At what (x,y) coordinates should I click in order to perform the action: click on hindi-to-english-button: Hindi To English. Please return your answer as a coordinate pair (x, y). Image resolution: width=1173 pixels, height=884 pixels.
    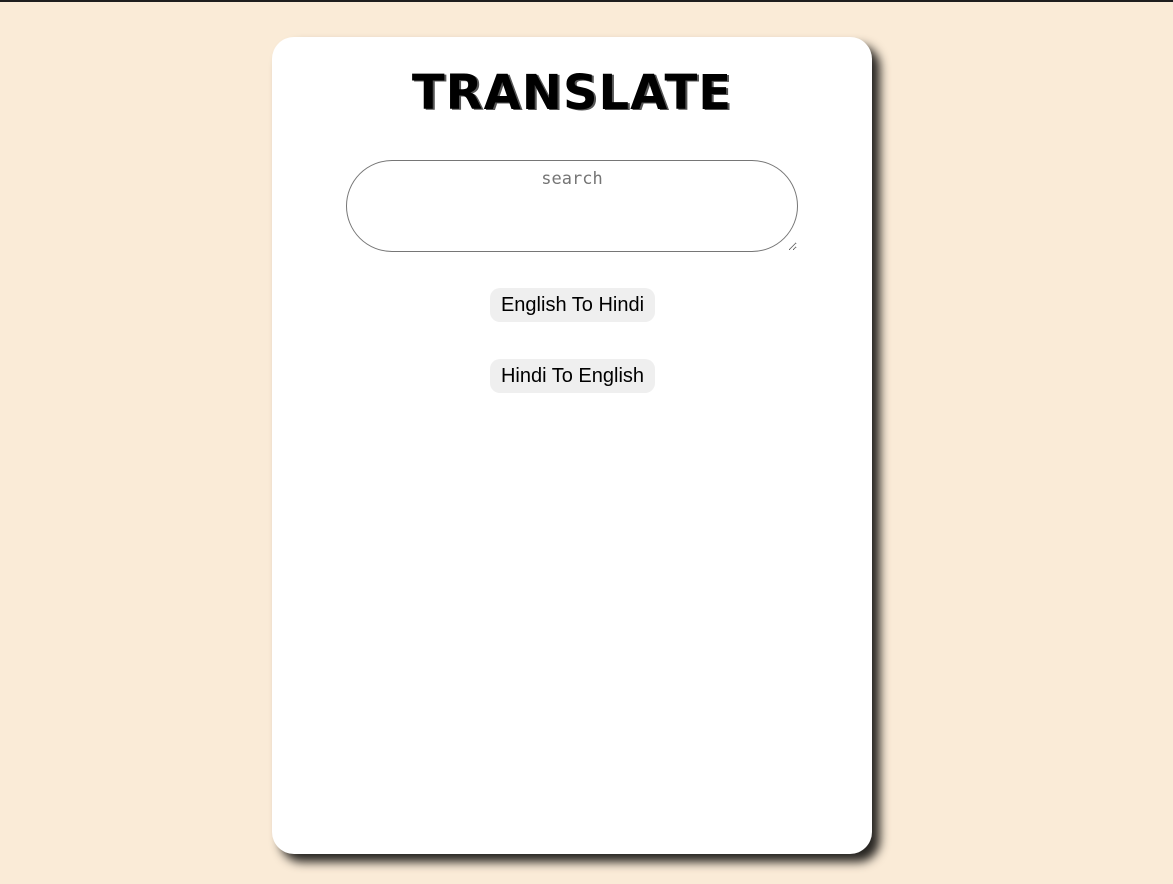
    Looking at the image, I should click on (572, 376).